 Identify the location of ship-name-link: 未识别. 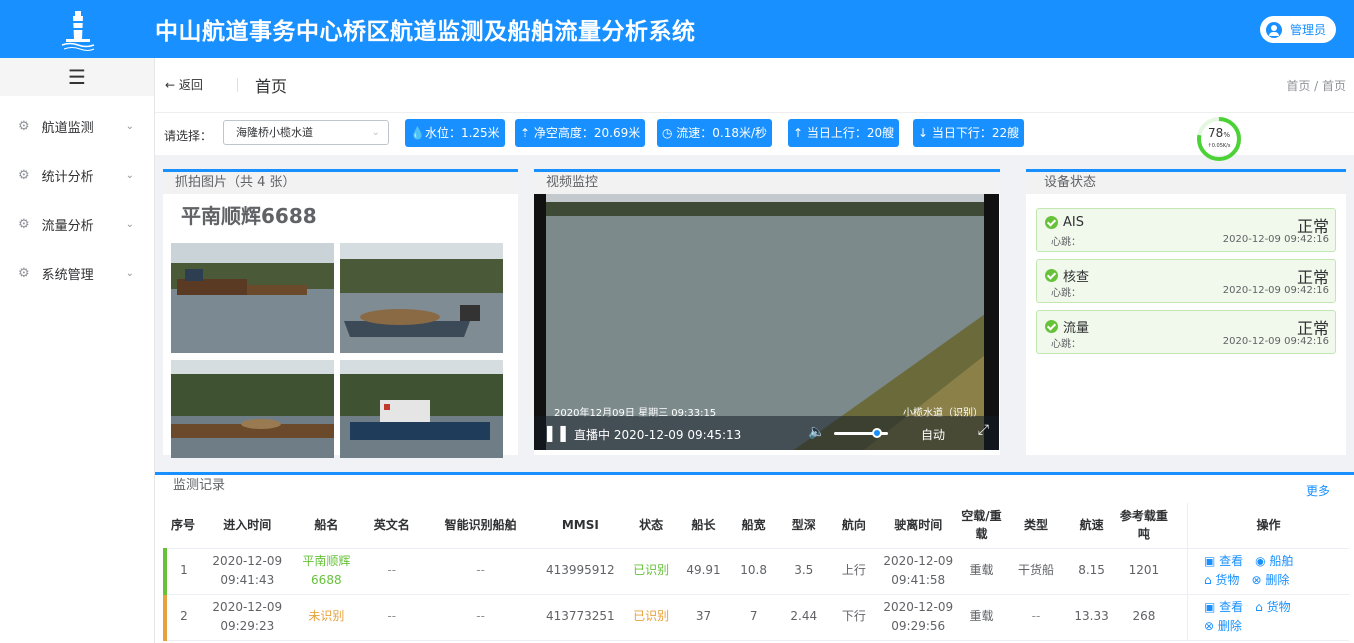
(326, 617).